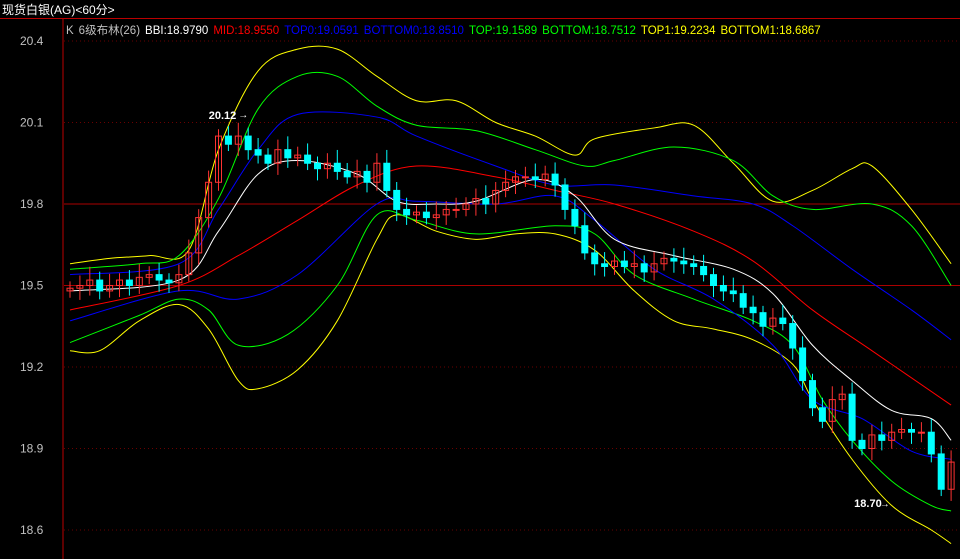 Image resolution: width=960 pixels, height=559 pixels. I want to click on y-tick-label: 20.1, so click(32, 123).